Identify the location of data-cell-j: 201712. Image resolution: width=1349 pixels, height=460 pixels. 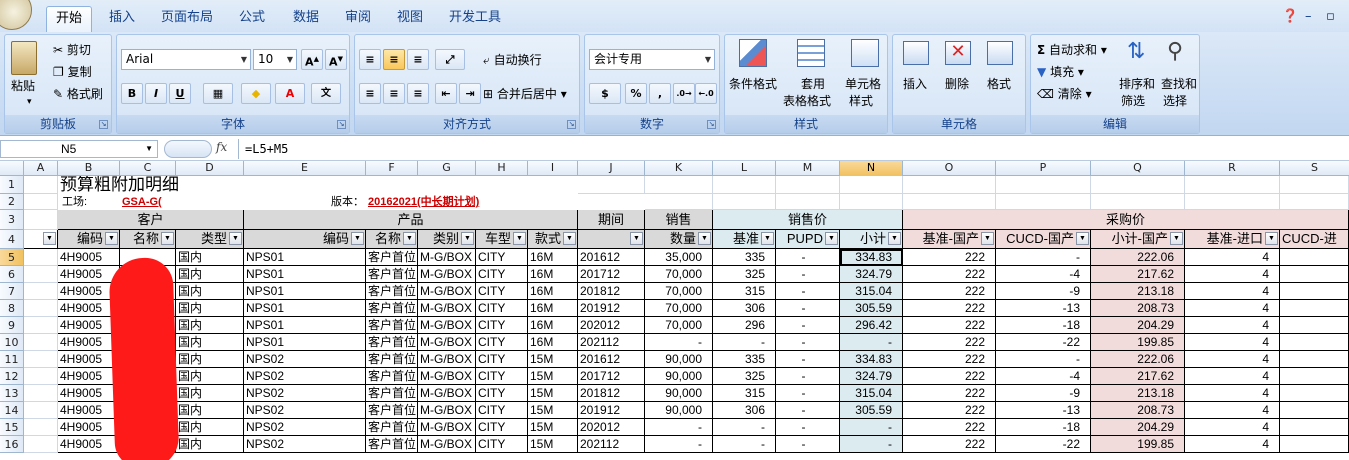
(611, 376).